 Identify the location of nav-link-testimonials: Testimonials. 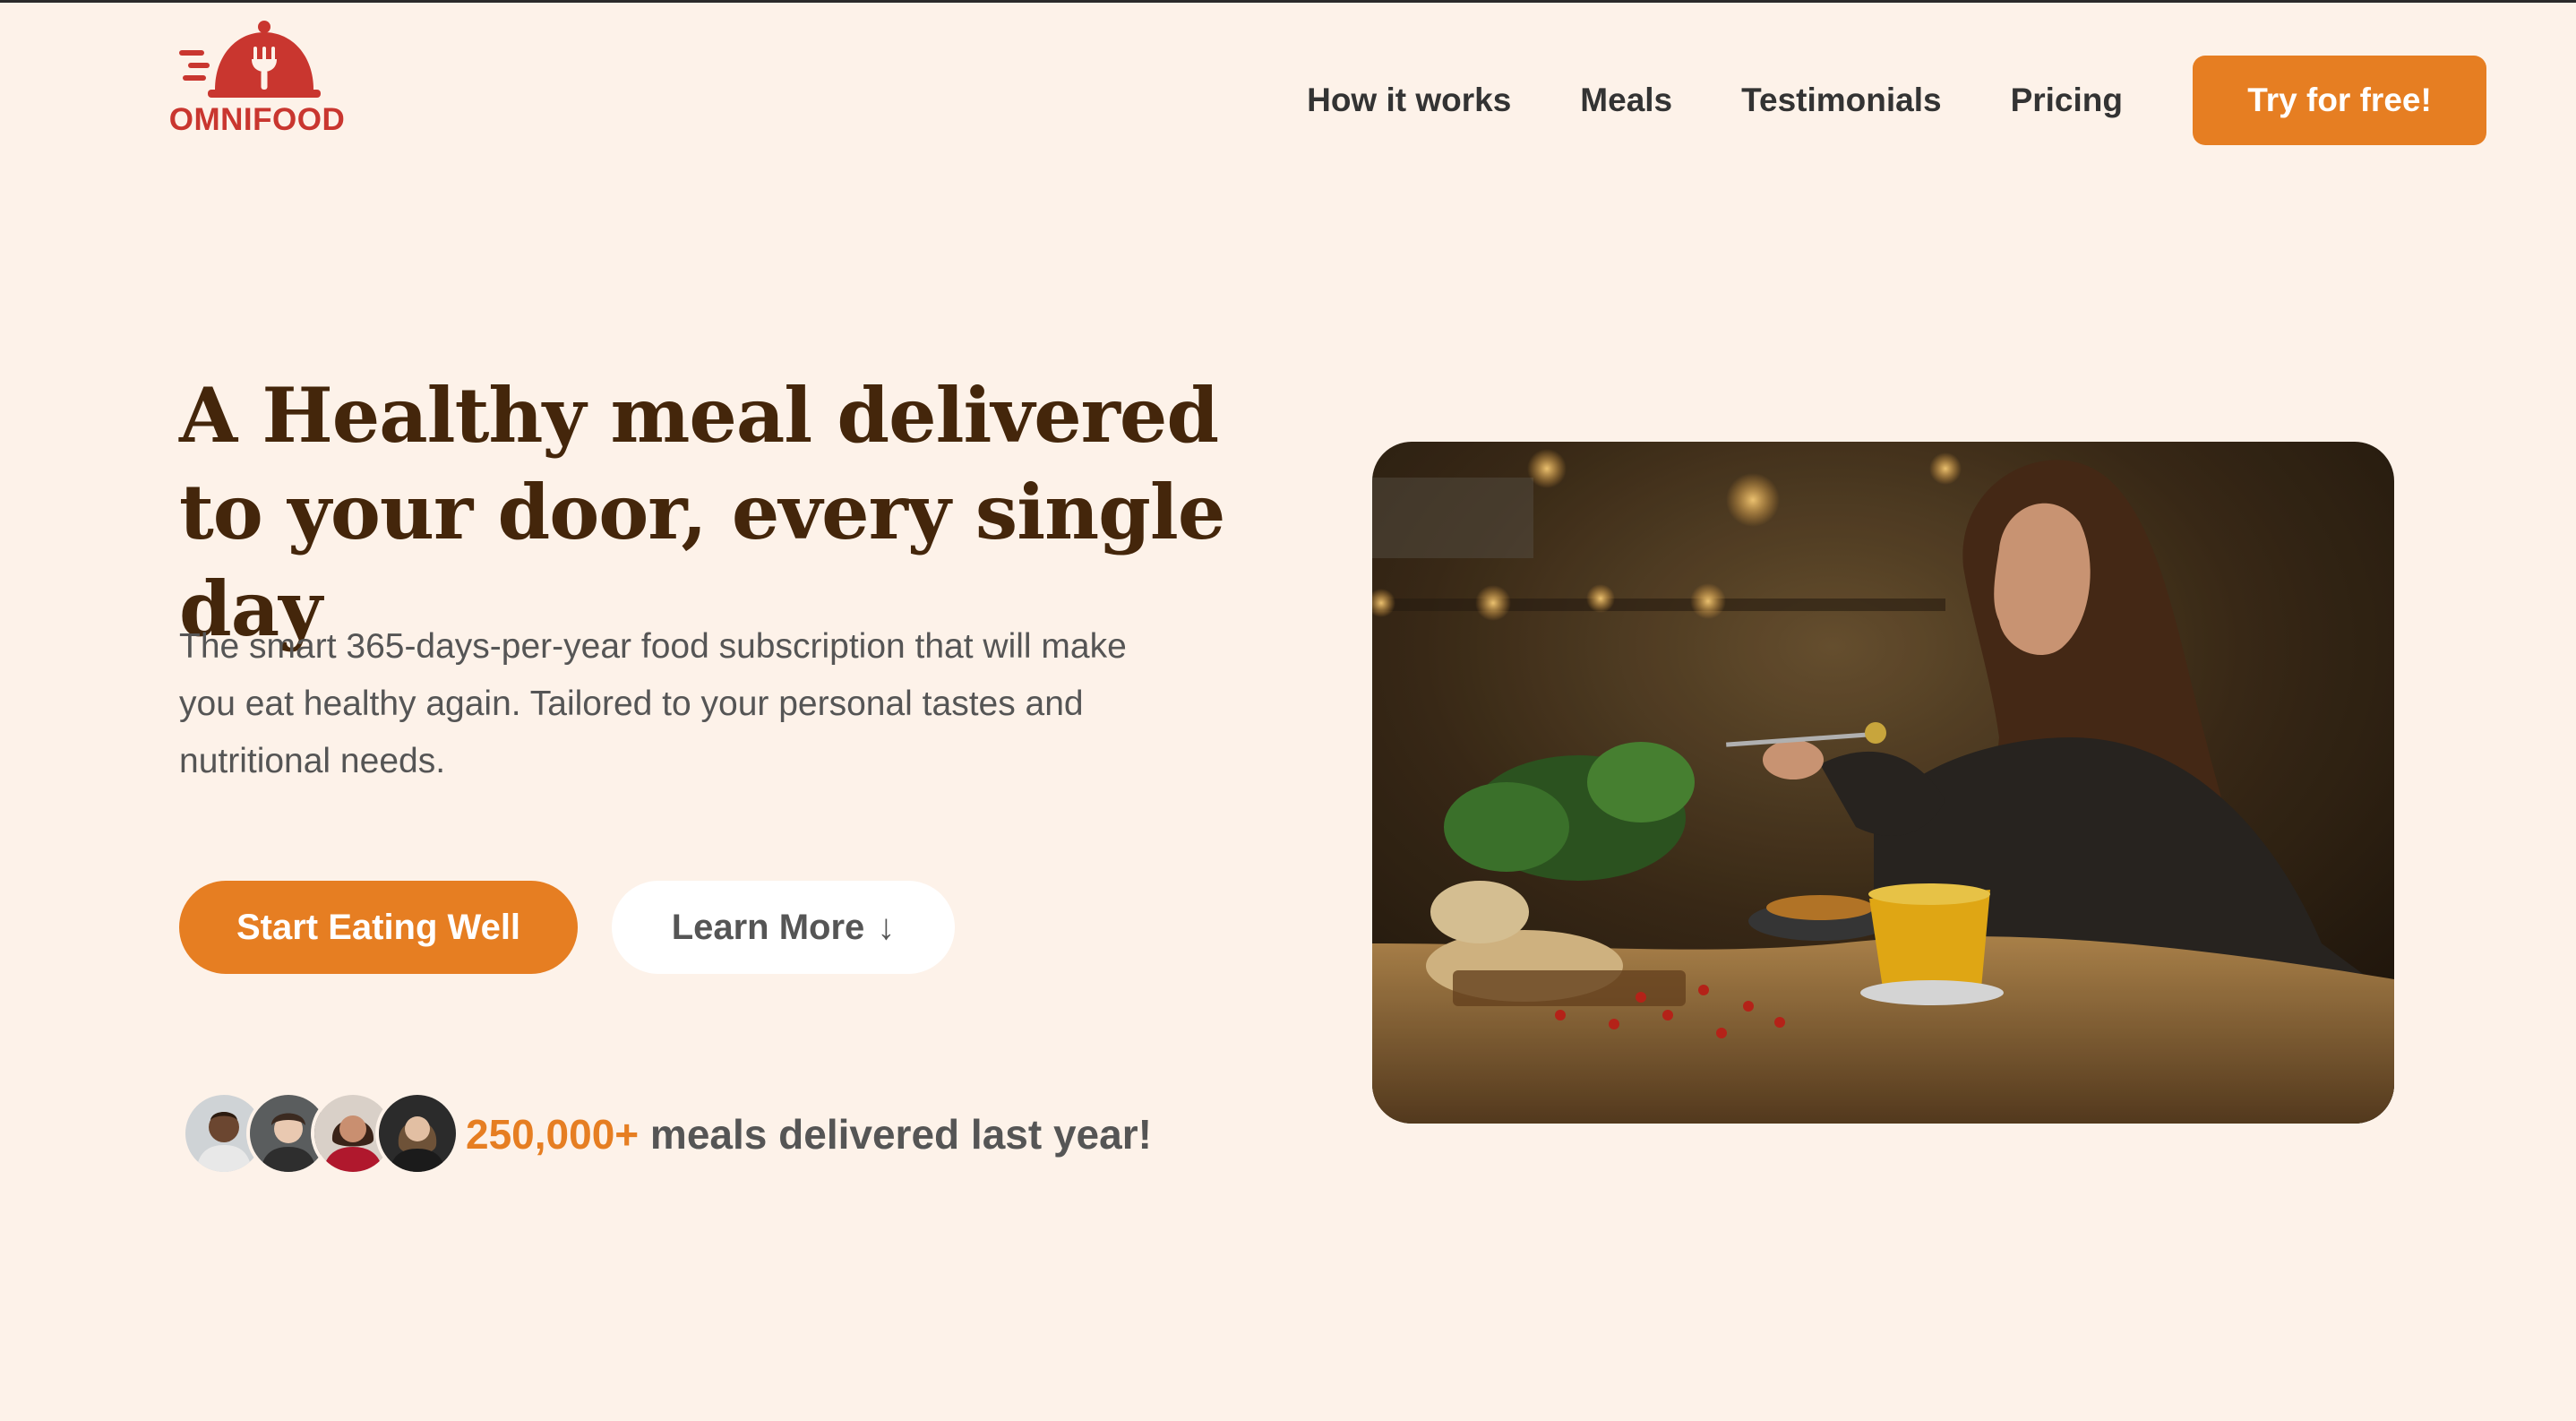
(1841, 100).